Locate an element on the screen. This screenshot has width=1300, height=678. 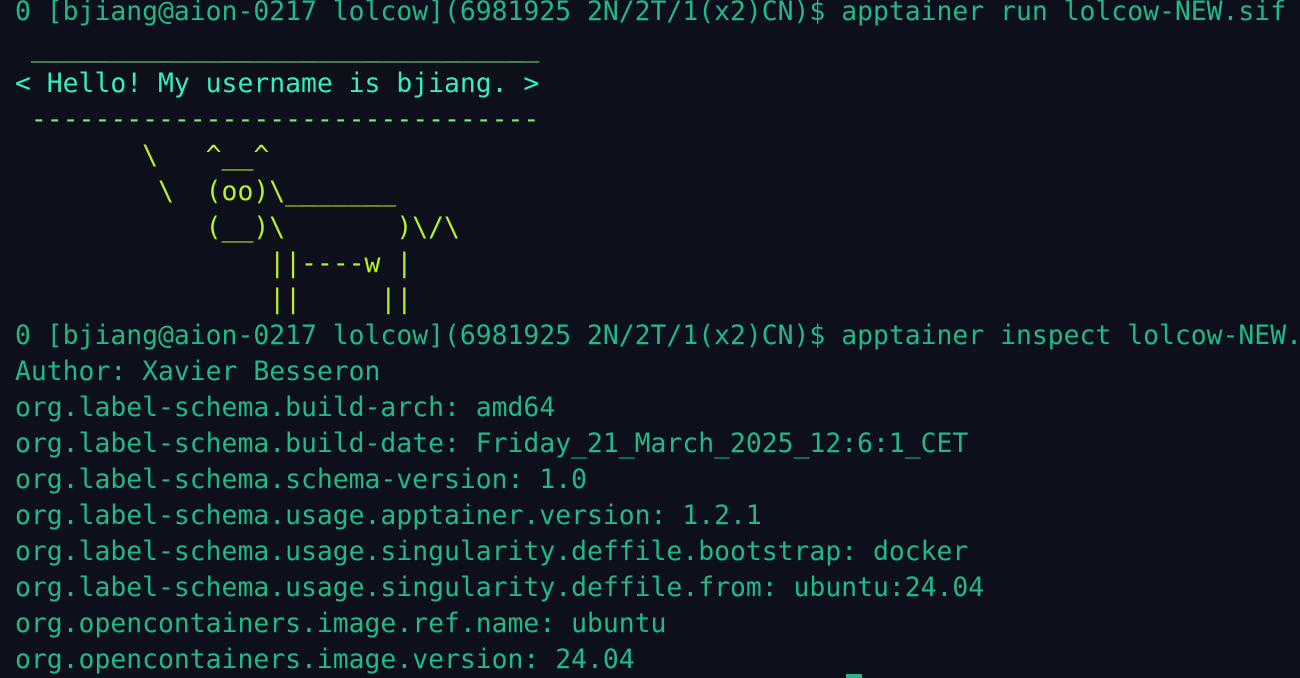
inspect-output-line: org.opencontainers.image.version: 24.04 is located at coordinates (325, 659).